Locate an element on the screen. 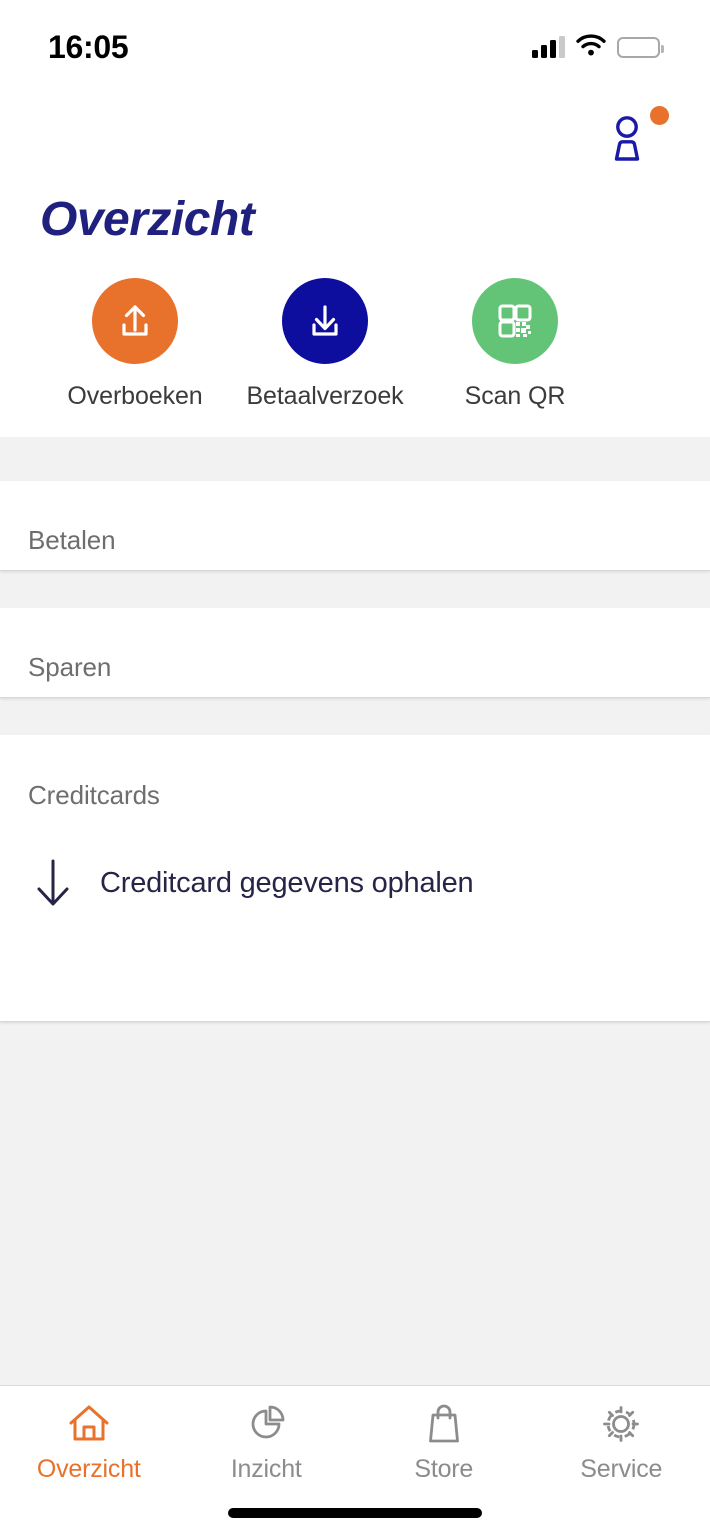 This screenshot has width=710, height=1536. quick-action-scan-qr: Scan QR is located at coordinates (515, 344).